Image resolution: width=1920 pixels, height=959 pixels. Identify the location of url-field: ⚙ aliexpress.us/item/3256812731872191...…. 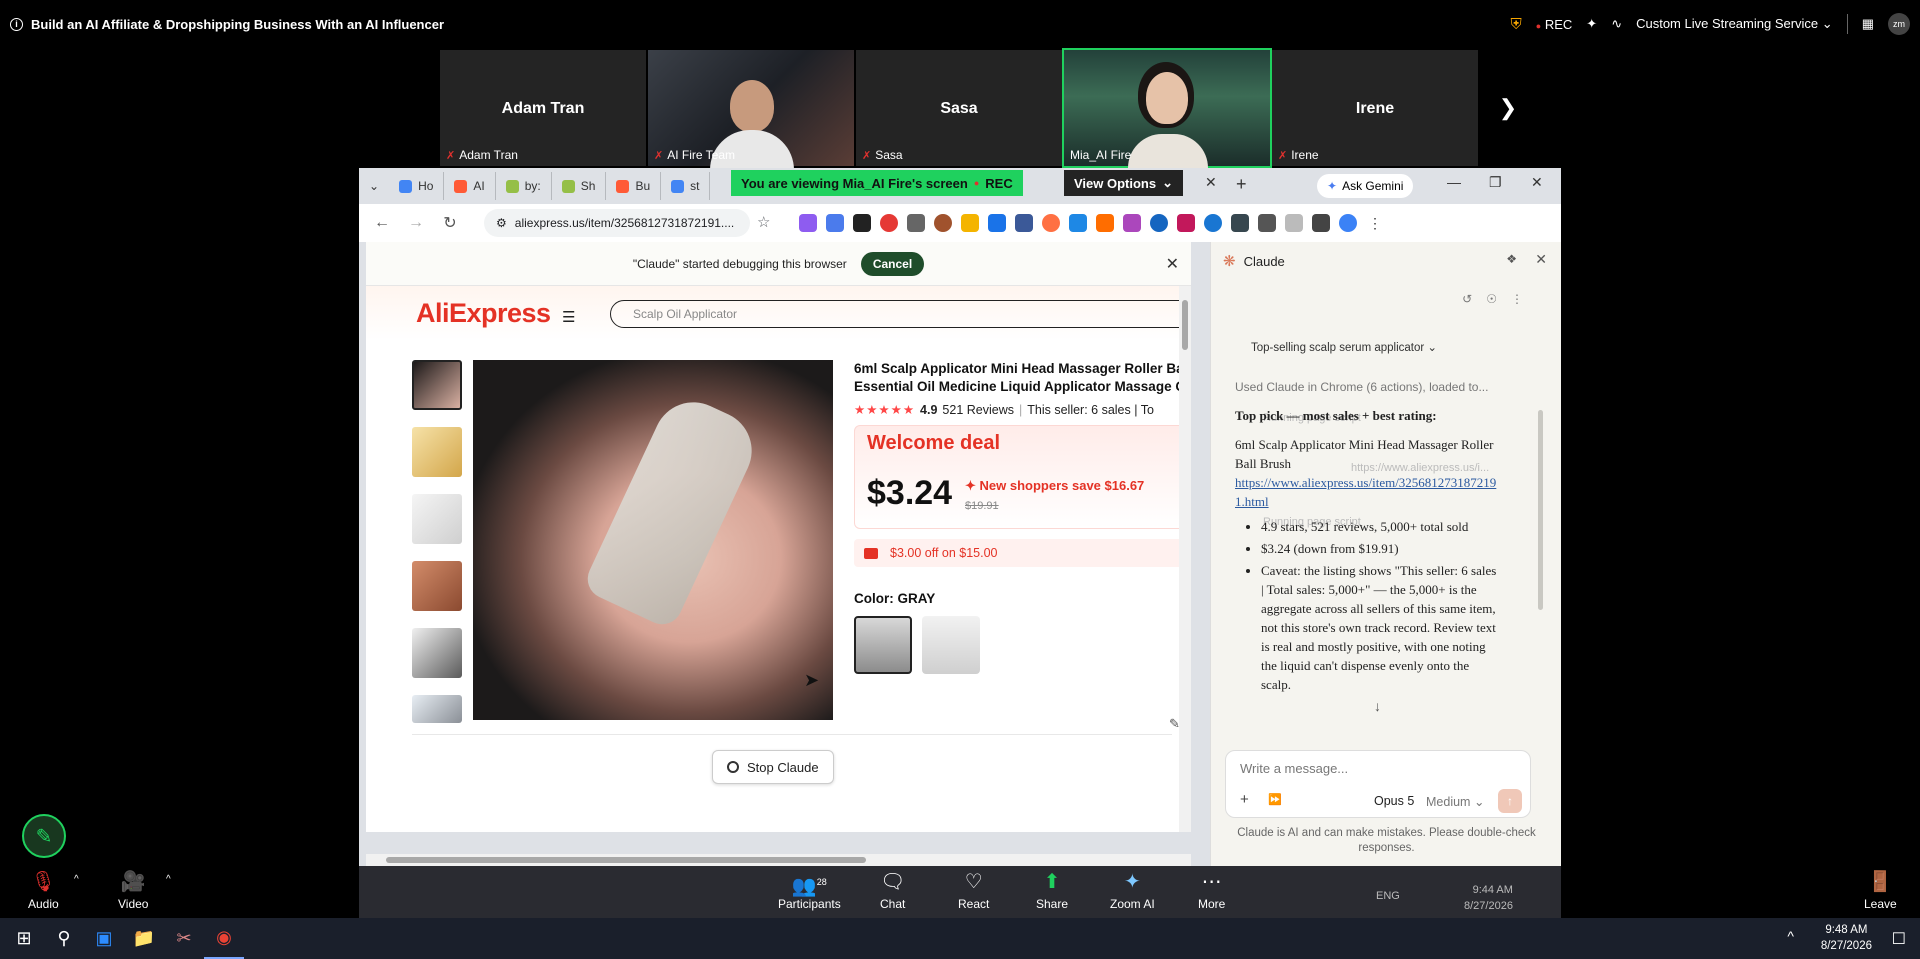
(617, 223).